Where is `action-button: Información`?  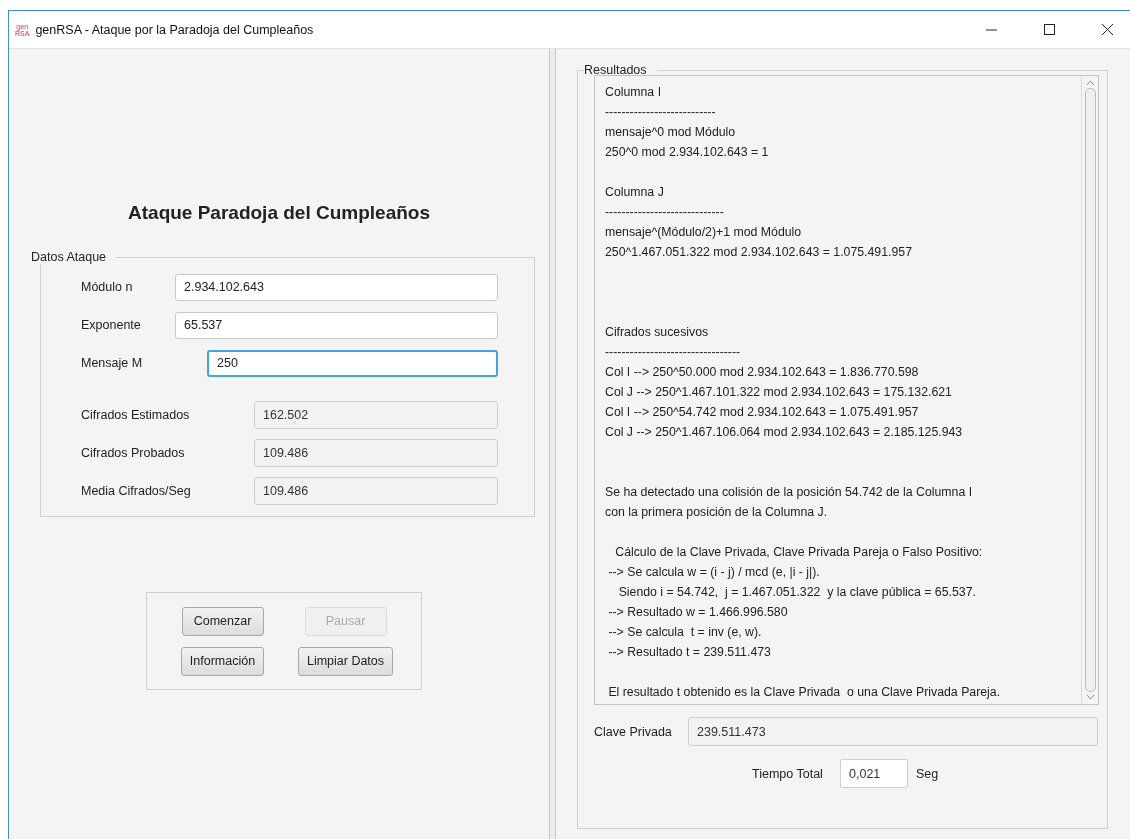 action-button: Información is located at coordinates (222, 661).